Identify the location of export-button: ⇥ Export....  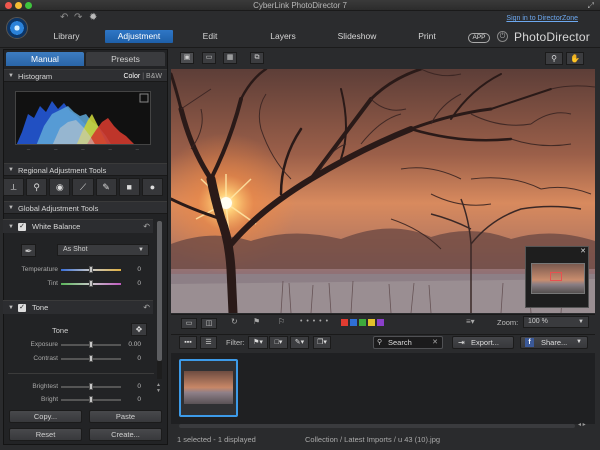
(483, 342).